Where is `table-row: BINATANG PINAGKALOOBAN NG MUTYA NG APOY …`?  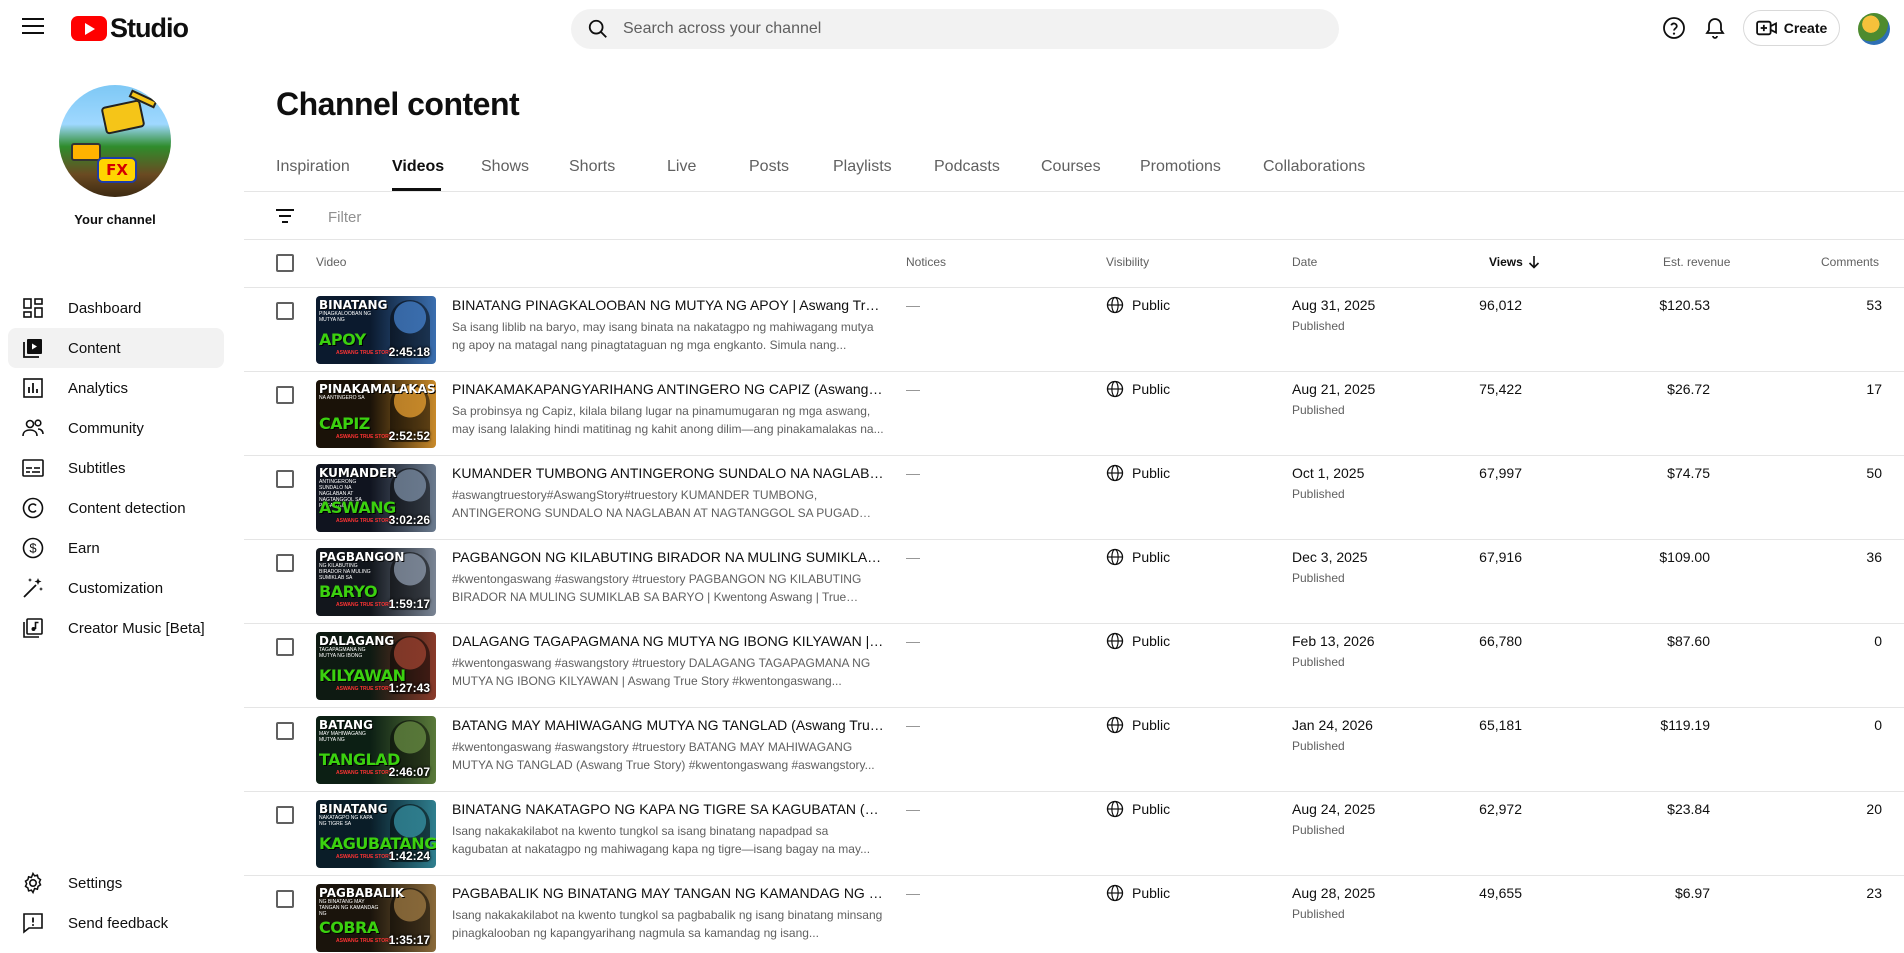 table-row: BINATANG PINAGKALOOBAN NG MUTYA NG APOY … is located at coordinates (1074, 330).